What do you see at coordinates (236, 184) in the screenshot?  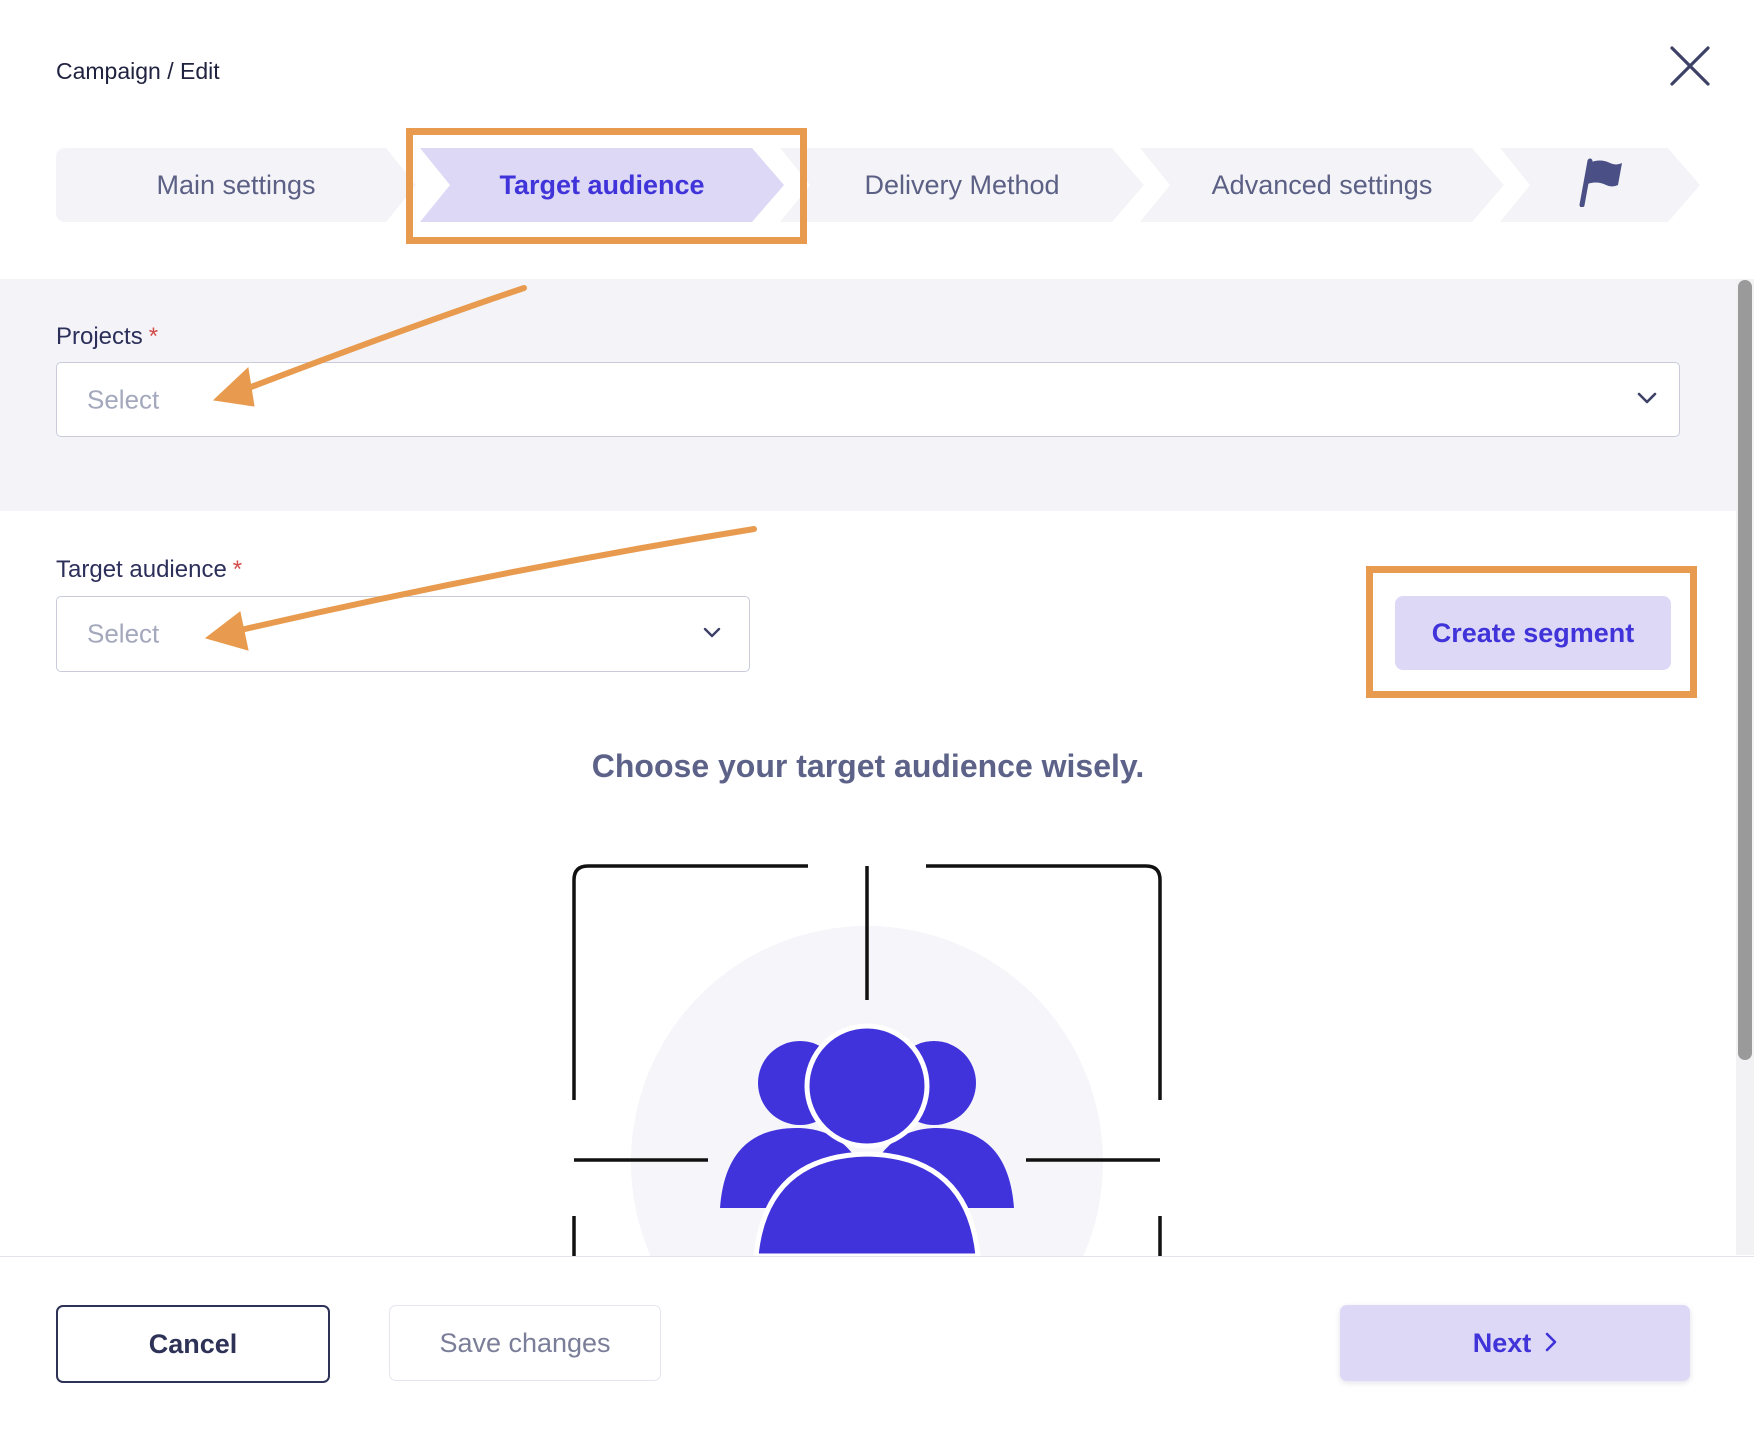 I see `step-label: Main settings` at bounding box center [236, 184].